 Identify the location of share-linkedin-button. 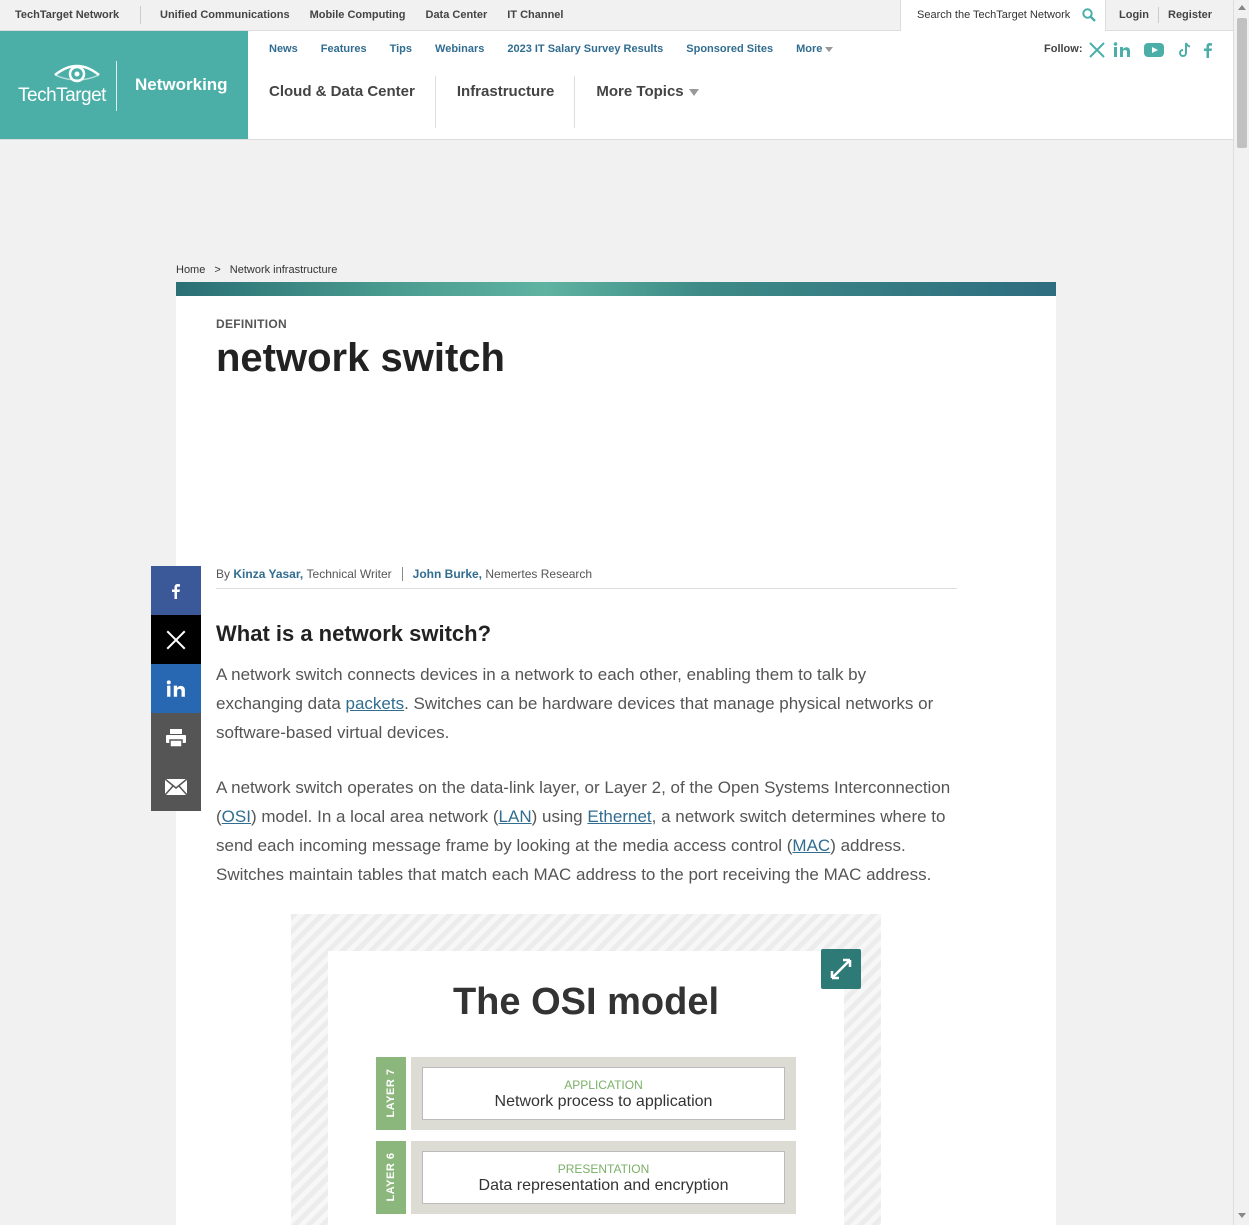
(176, 688).